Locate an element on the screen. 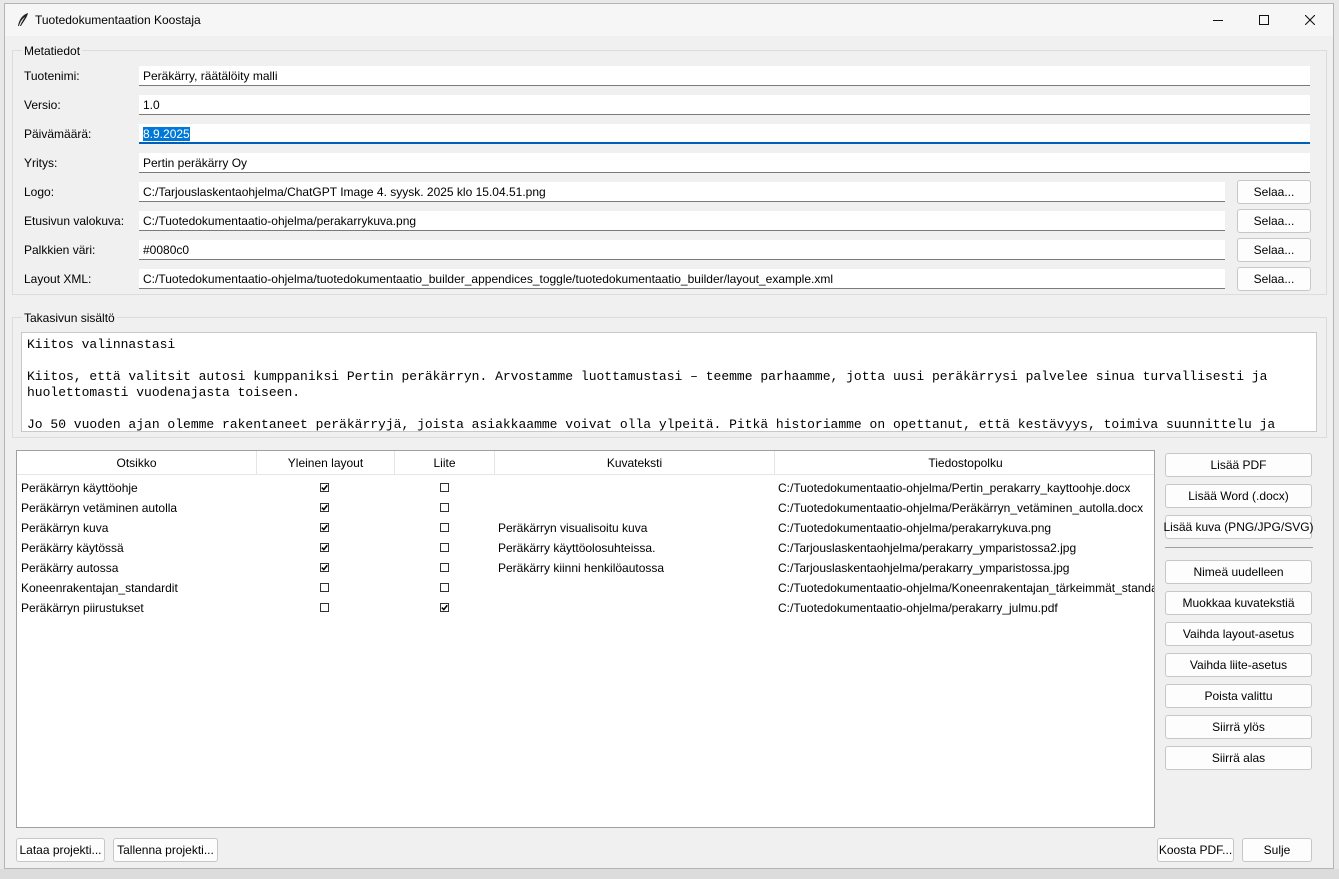  row-title: Peräkärryn vetäminen autolla is located at coordinates (99, 508).